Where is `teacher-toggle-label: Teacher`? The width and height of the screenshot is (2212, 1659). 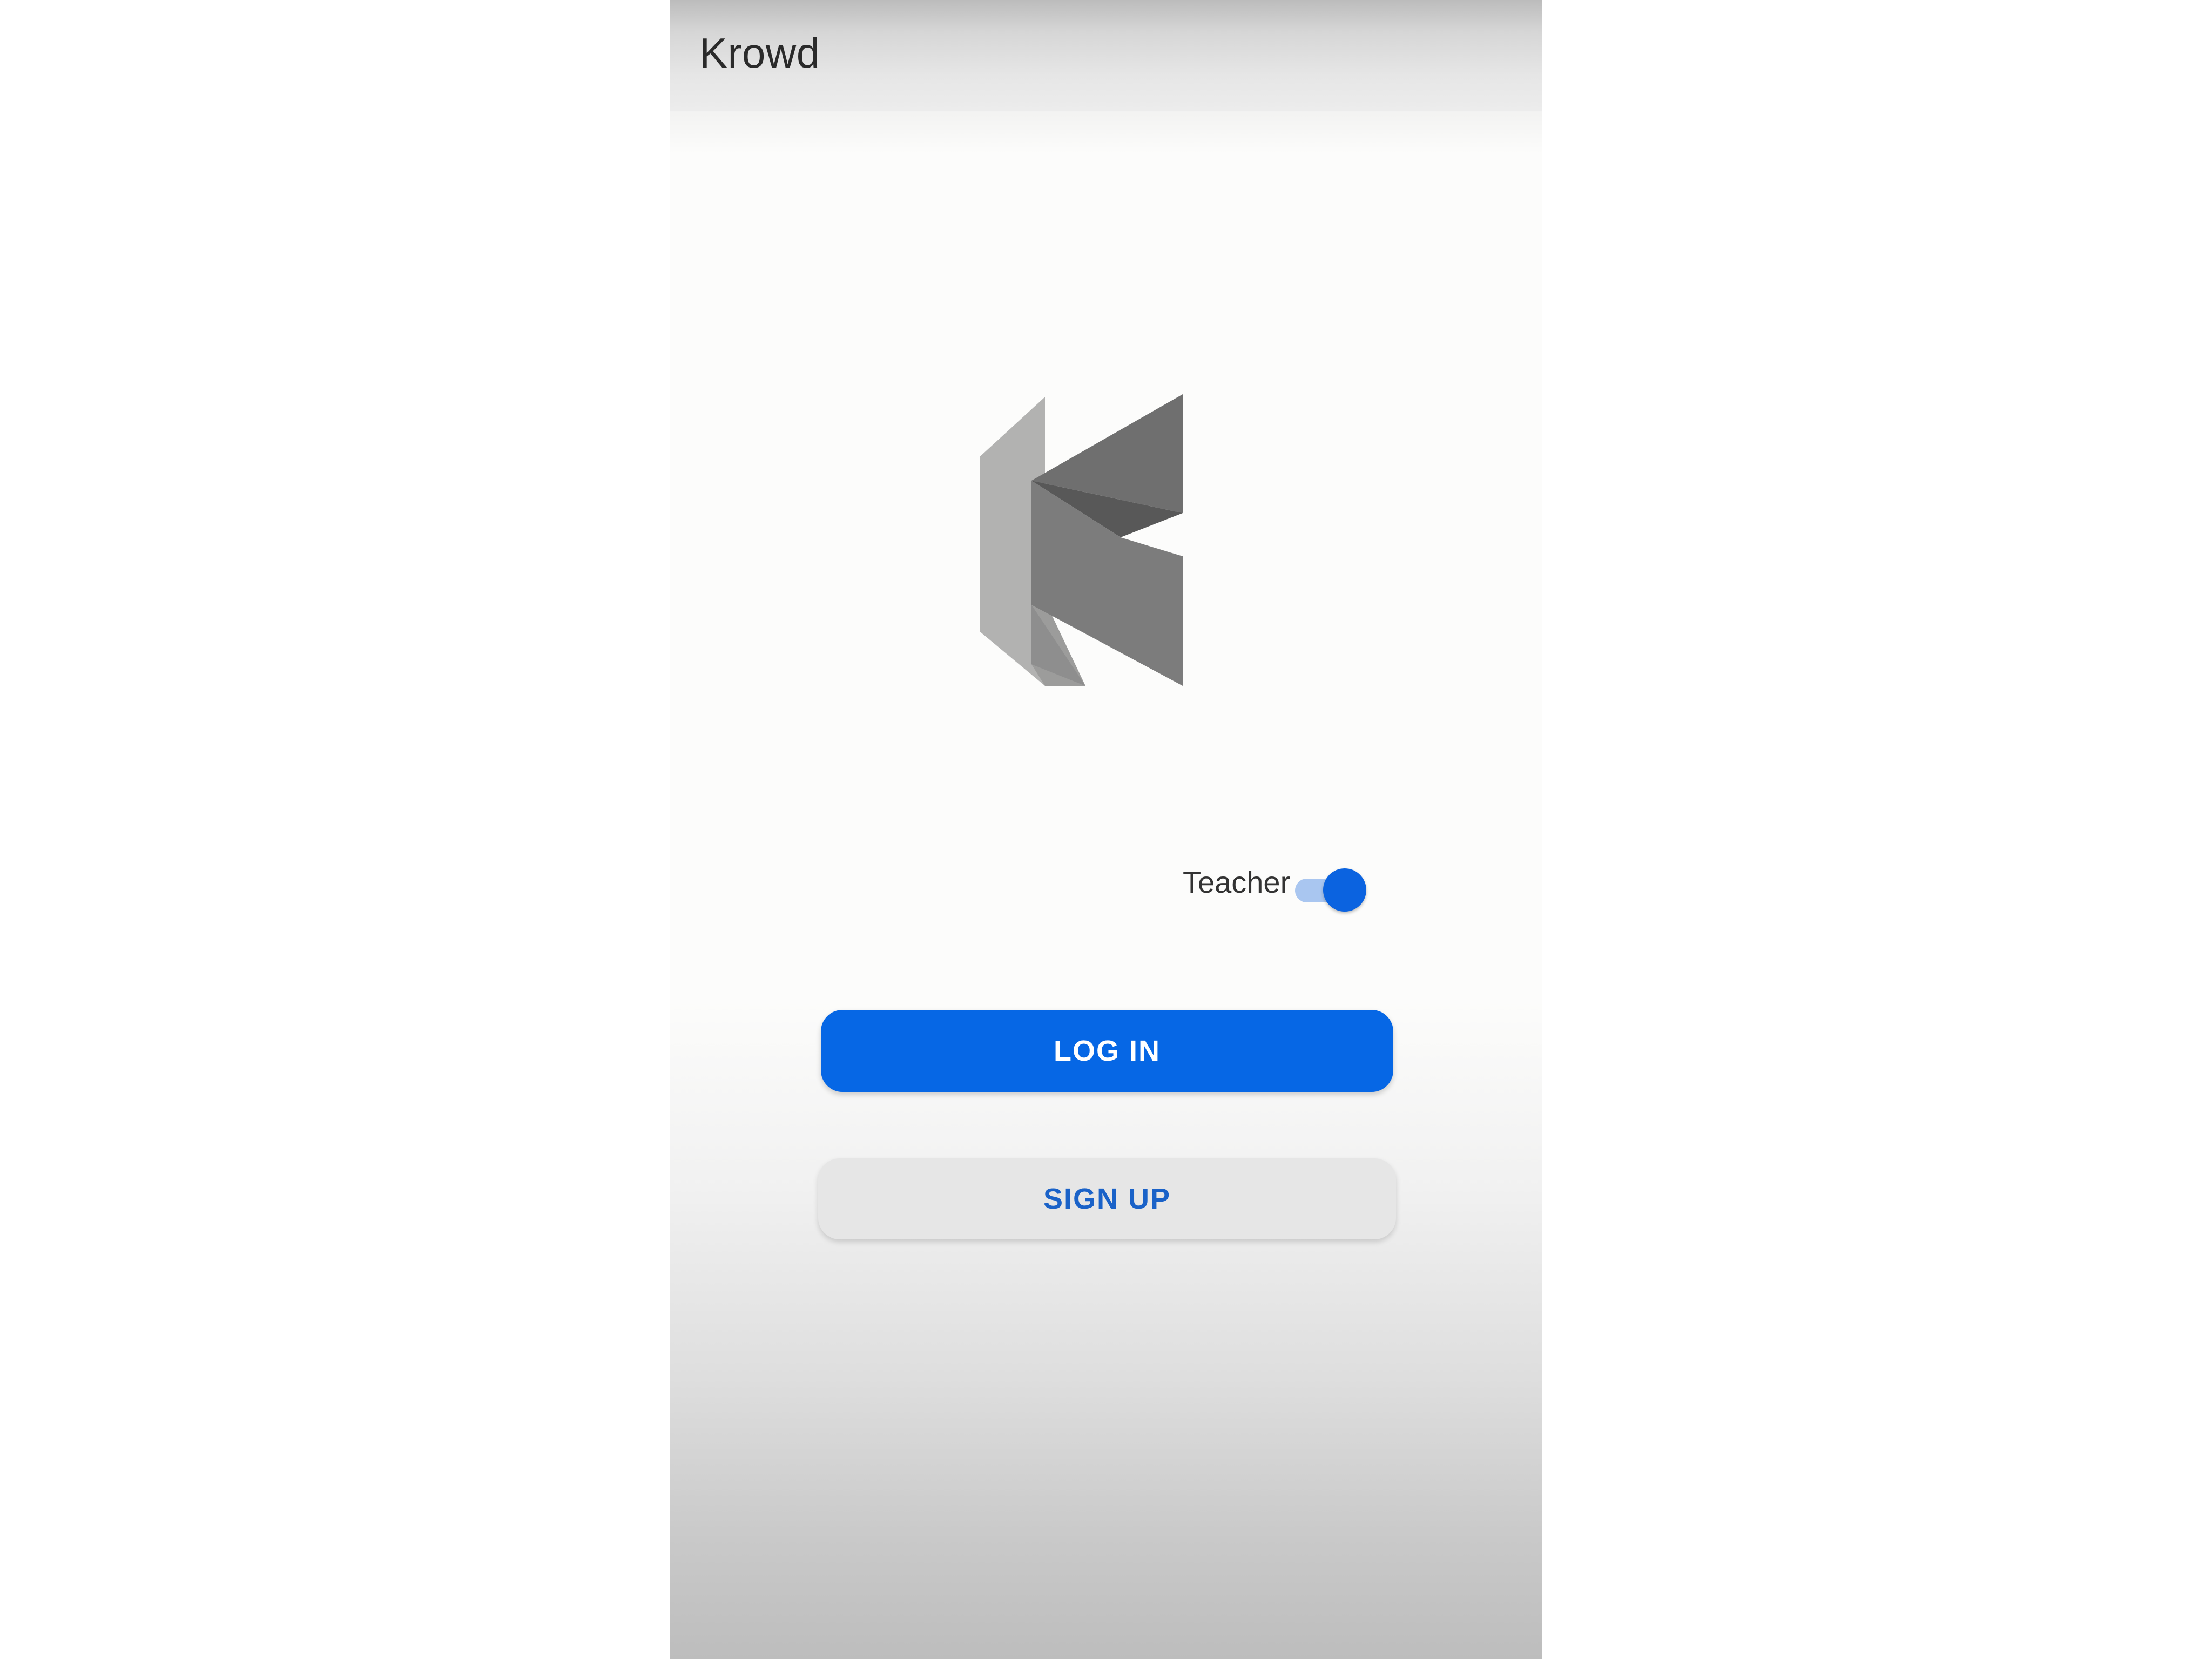 teacher-toggle-label: Teacher is located at coordinates (1237, 882).